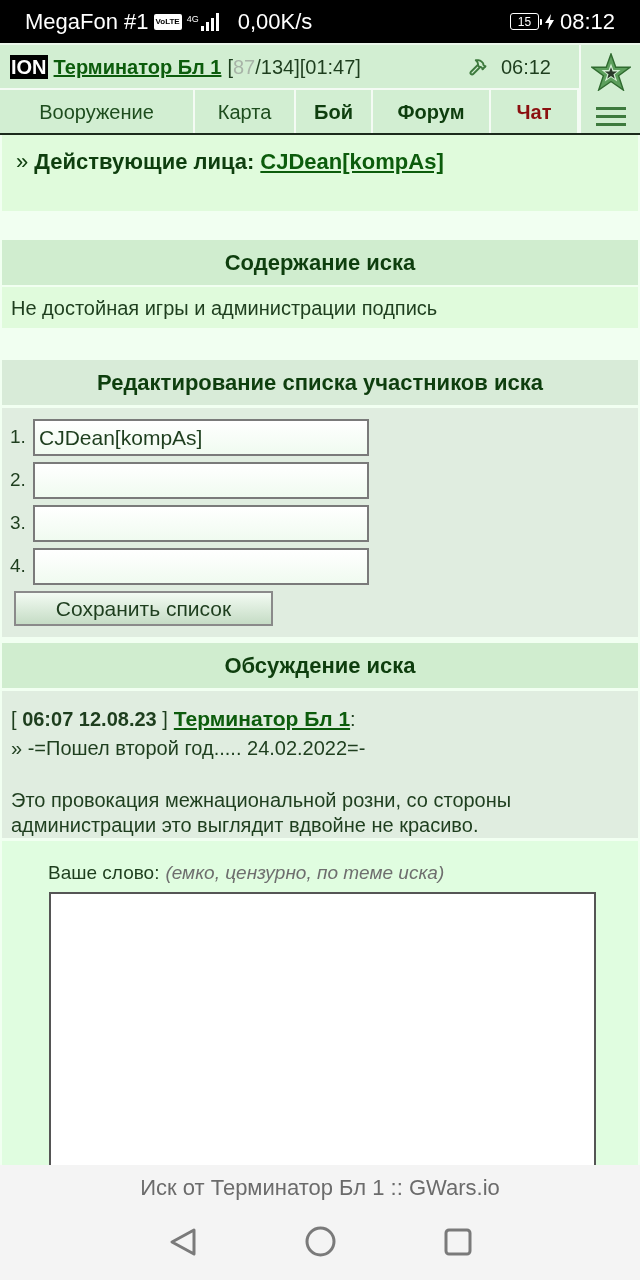  What do you see at coordinates (210, 21) in the screenshot?
I see `signal-bars-icon` at bounding box center [210, 21].